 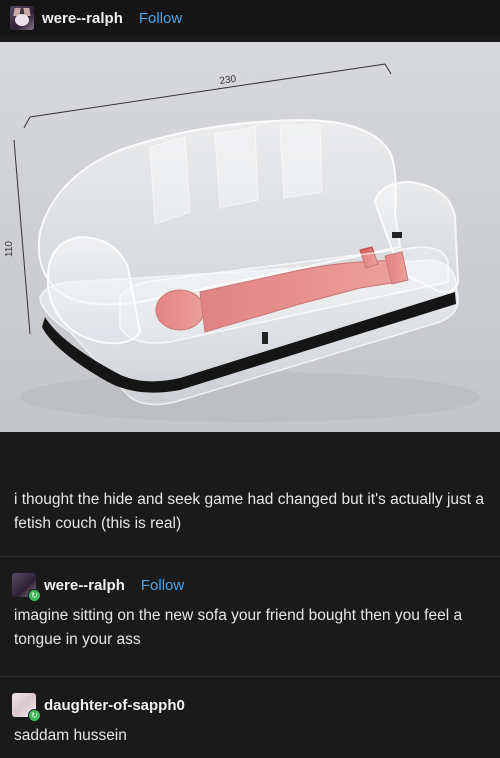 What do you see at coordinates (22, 18) in the screenshot?
I see `avatar` at bounding box center [22, 18].